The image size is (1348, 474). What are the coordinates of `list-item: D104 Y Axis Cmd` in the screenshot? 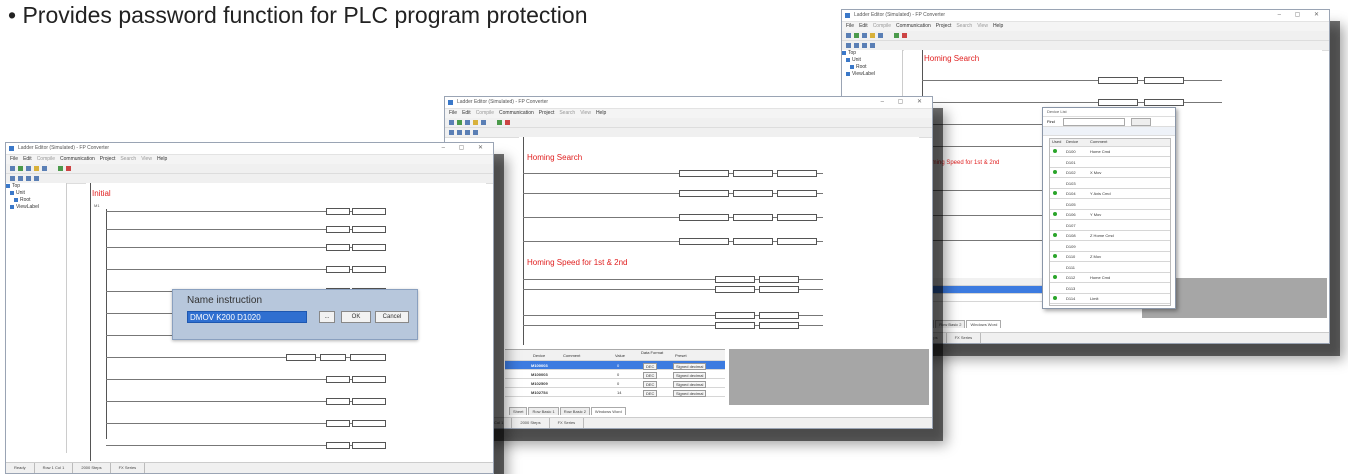 It's located at (1110, 194).